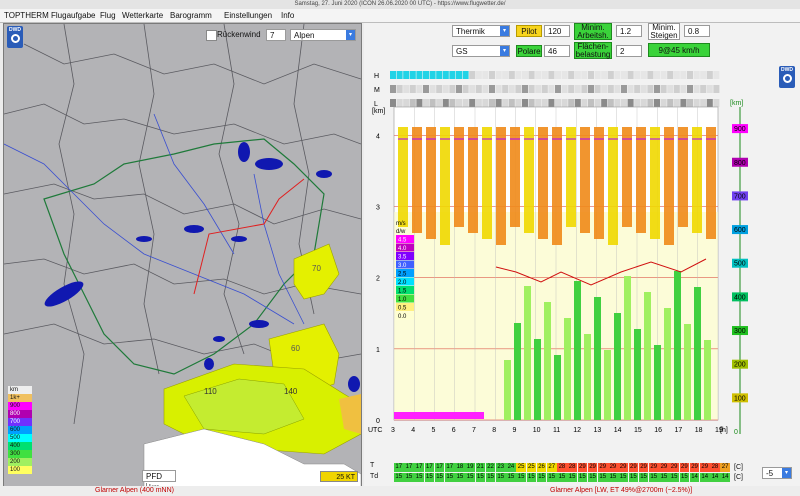 The image size is (800, 496). What do you see at coordinates (393, 430) in the screenshot?
I see `hour-tick-label: 3` at bounding box center [393, 430].